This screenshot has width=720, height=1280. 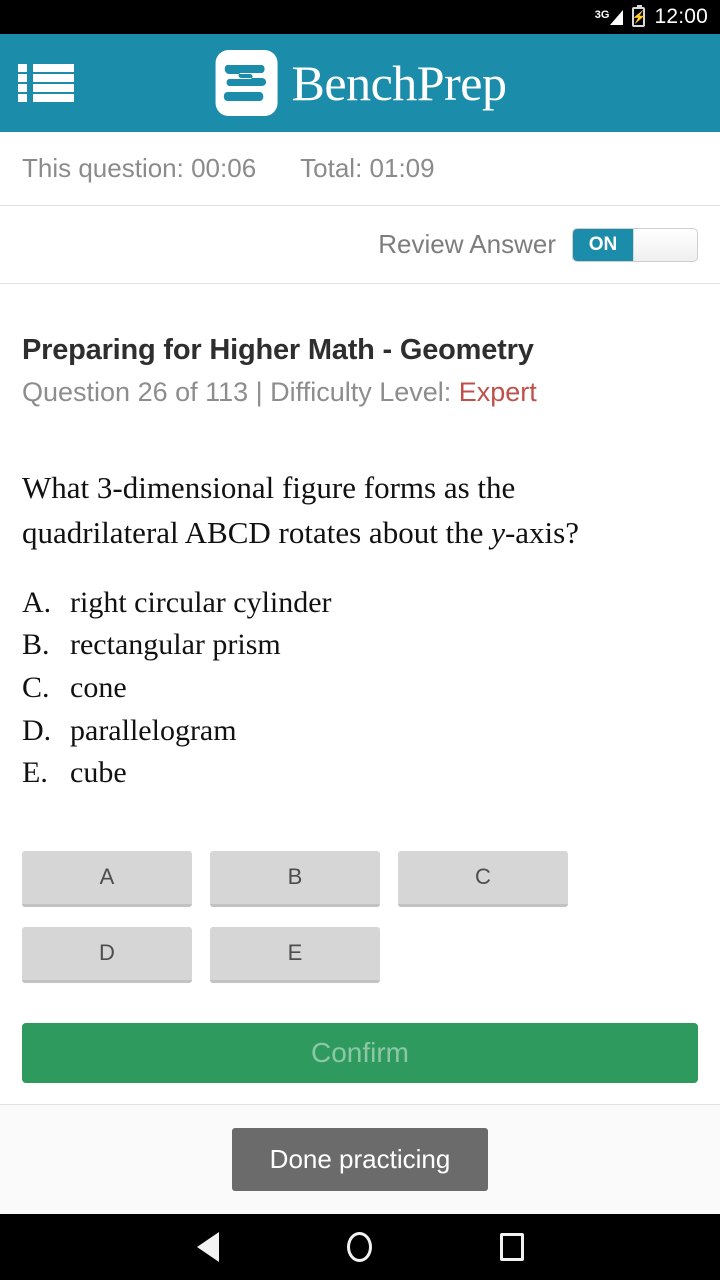 I want to click on bolt-glyph: ⚡, so click(x=639, y=17).